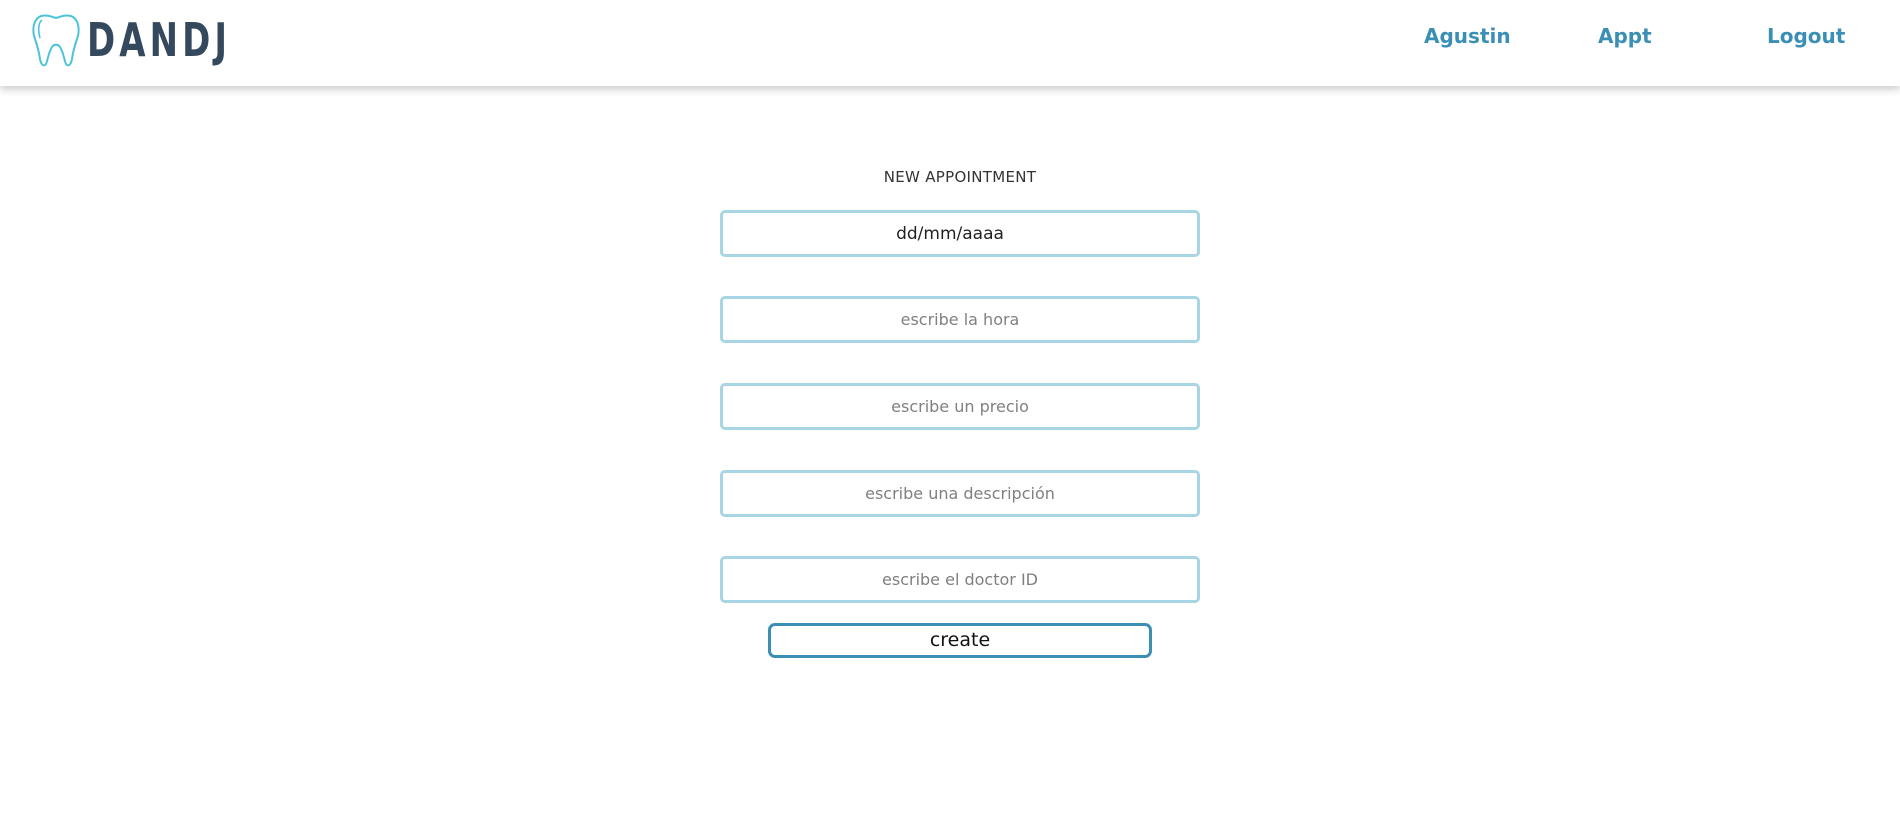 This screenshot has width=1900, height=818. What do you see at coordinates (960, 177) in the screenshot?
I see `form-title: NEW APPOINTMENT` at bounding box center [960, 177].